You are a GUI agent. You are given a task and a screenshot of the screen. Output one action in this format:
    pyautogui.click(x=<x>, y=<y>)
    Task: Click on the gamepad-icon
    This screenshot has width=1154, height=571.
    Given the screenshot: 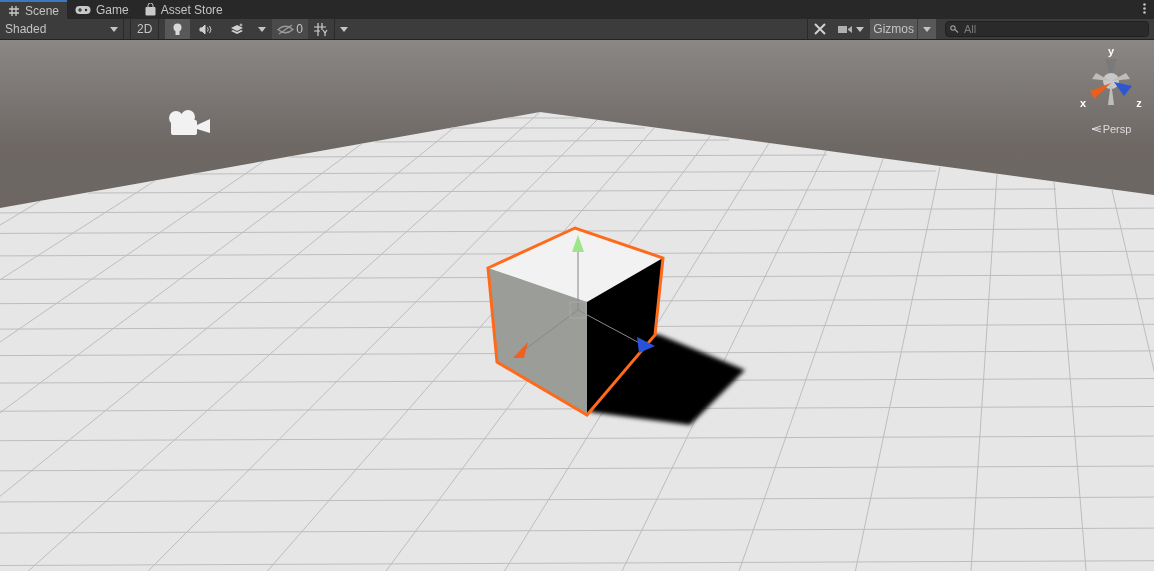 What is the action you would take?
    pyautogui.click(x=83, y=9)
    